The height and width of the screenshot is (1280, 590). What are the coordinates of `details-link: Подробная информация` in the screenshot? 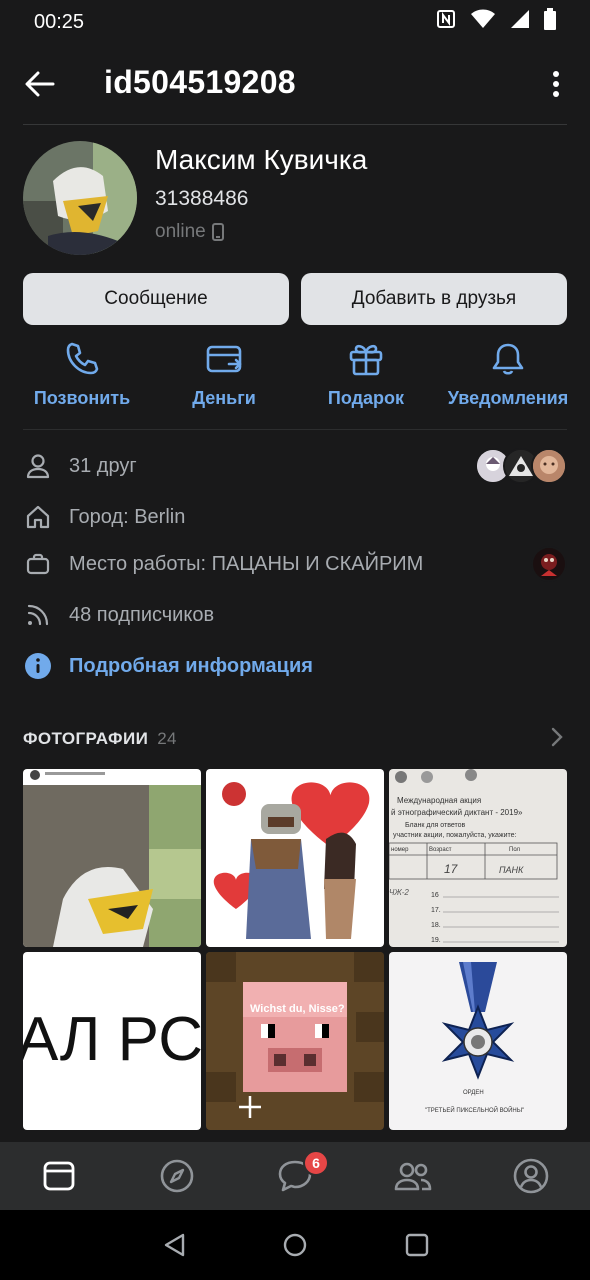 It's located at (191, 665).